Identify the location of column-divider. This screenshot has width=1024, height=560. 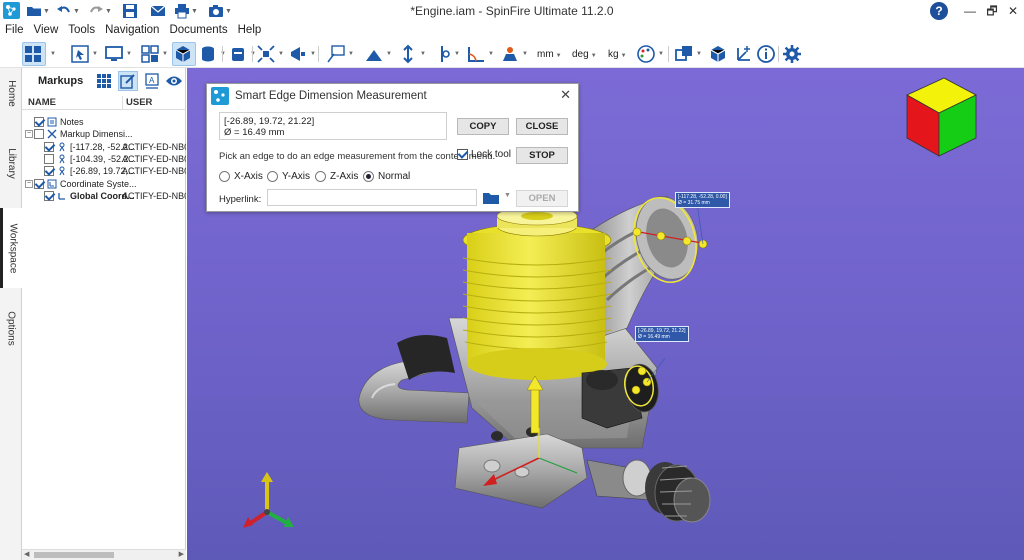
(122, 103).